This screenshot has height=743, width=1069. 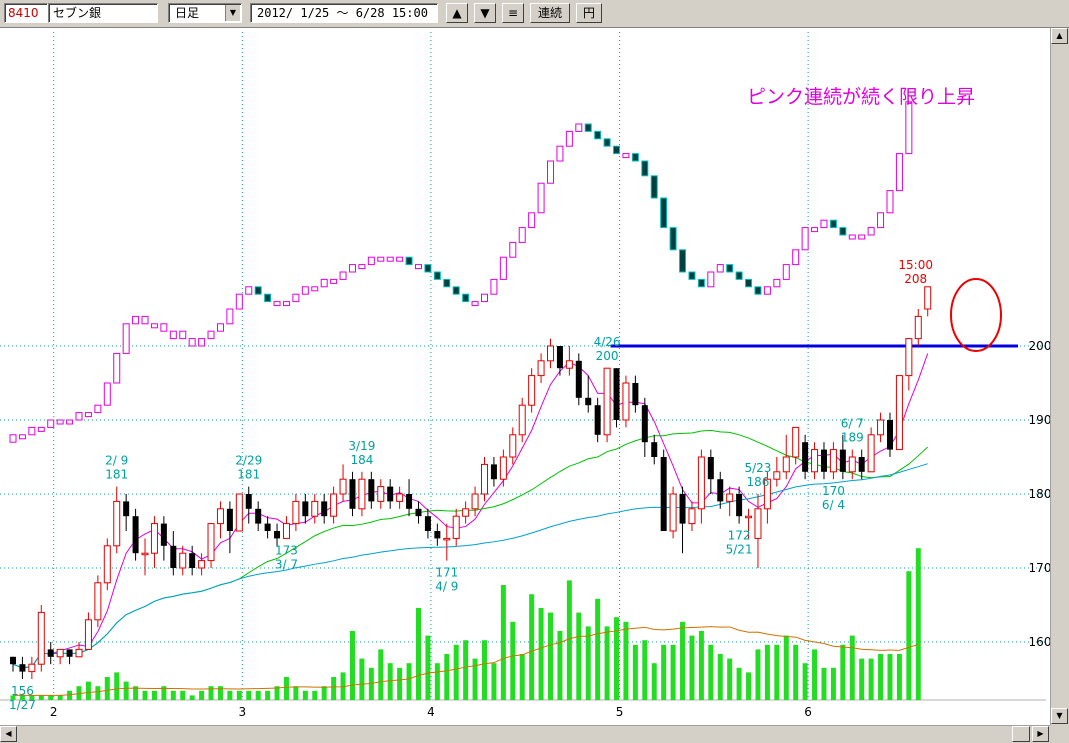 What do you see at coordinates (833, 505) in the screenshot?
I see `price-label-date: 6/ 4` at bounding box center [833, 505].